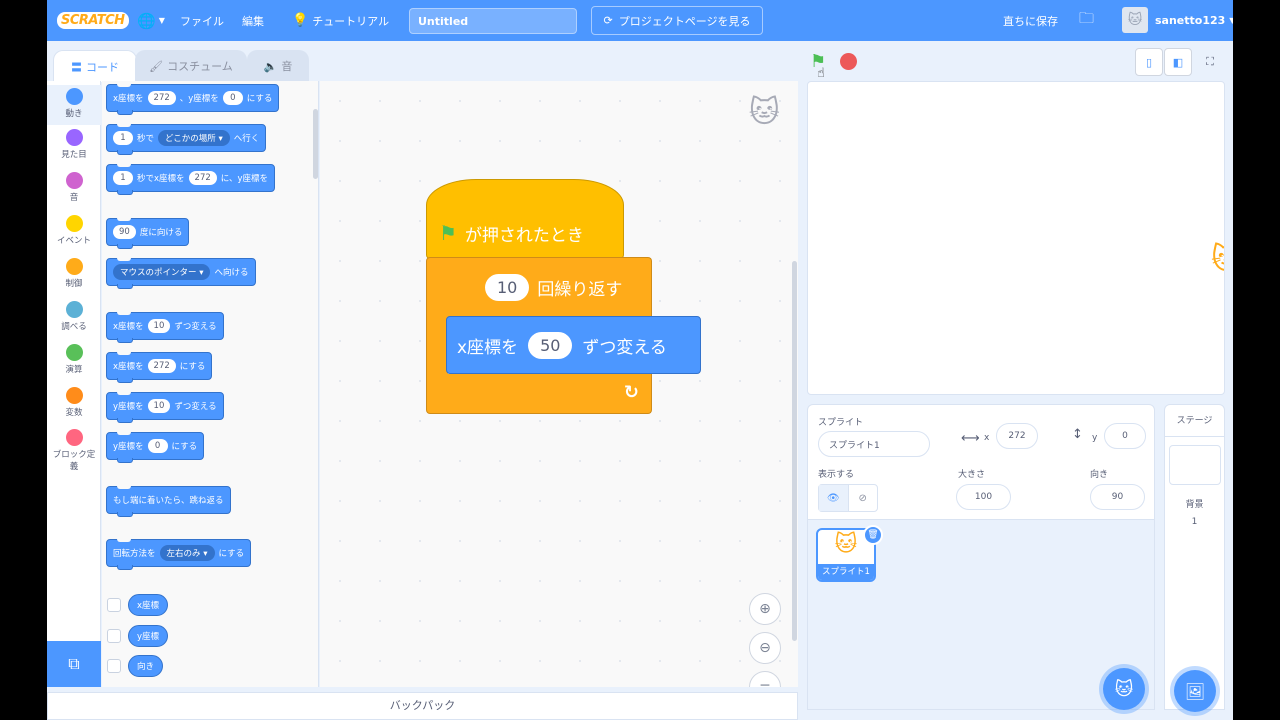 This screenshot has width=1280, height=720. What do you see at coordinates (422, 706) in the screenshot?
I see `backpack-bar: バックパック` at bounding box center [422, 706].